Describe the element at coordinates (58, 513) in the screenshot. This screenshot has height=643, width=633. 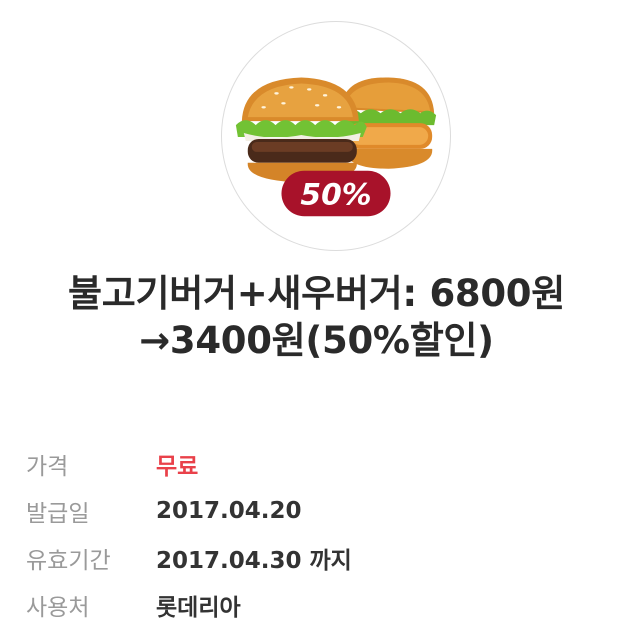
I see `issue-date-label: 발급일` at that location.